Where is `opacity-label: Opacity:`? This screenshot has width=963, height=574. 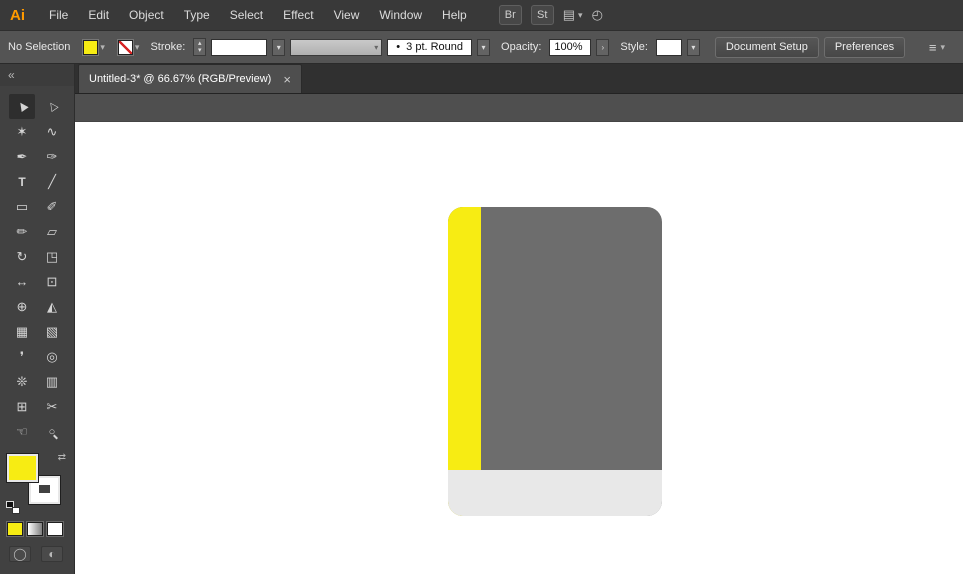
opacity-label: Opacity: is located at coordinates (521, 47).